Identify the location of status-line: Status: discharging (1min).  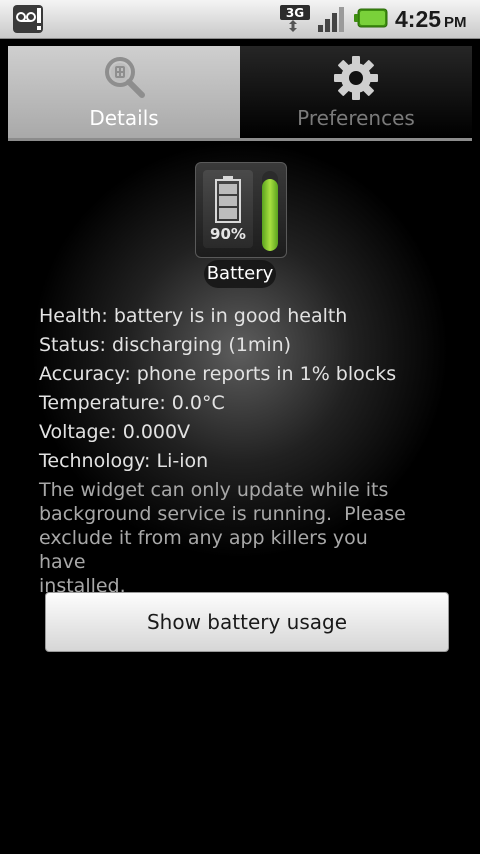
(165, 345).